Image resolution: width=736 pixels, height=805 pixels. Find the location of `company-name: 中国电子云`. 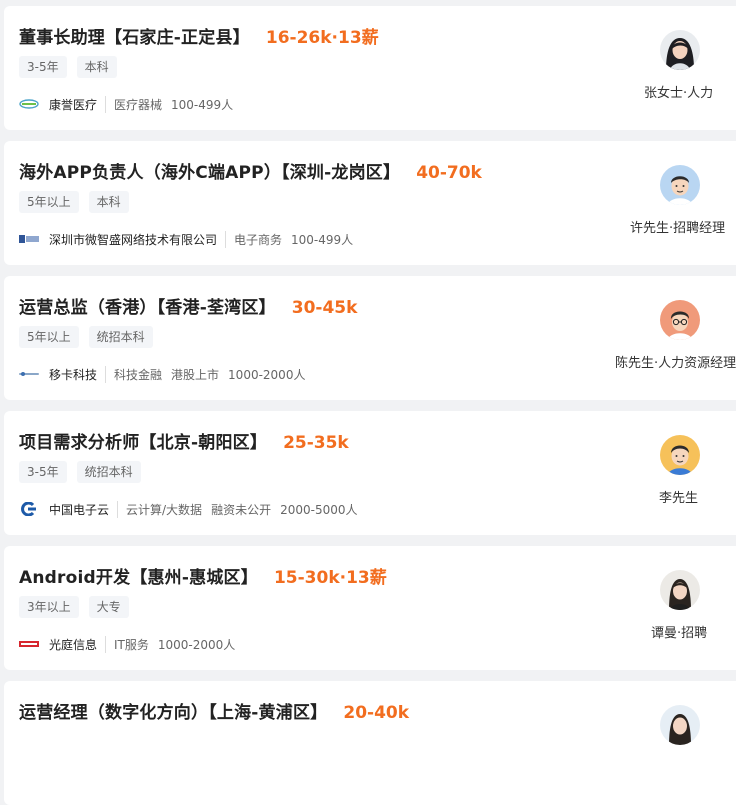

company-name: 中国电子云 is located at coordinates (79, 509).